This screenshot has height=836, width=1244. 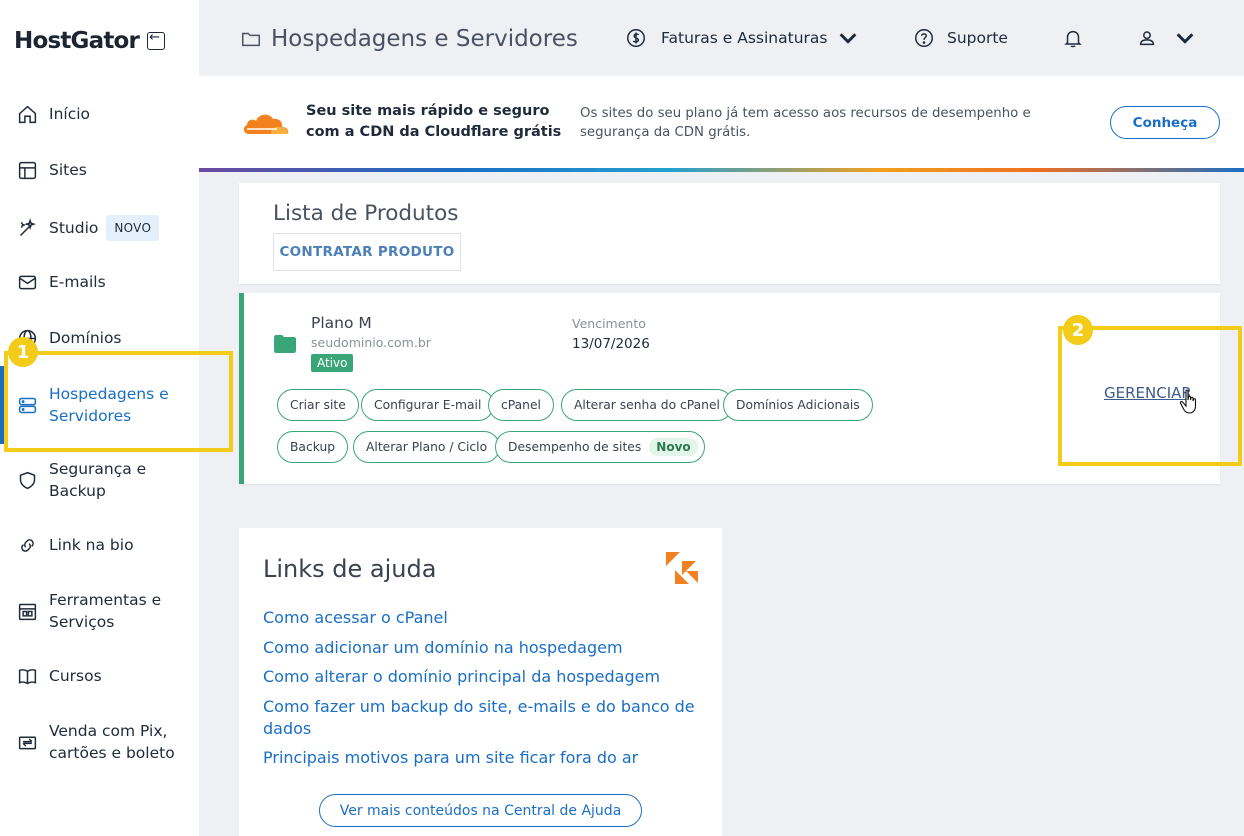 What do you see at coordinates (924, 38) in the screenshot?
I see `help-icon` at bounding box center [924, 38].